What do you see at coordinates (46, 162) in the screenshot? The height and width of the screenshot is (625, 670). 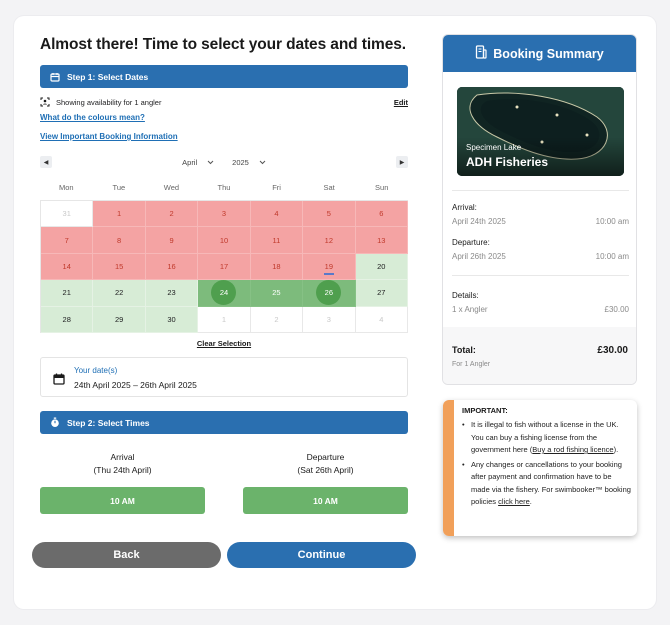 I see `prev-month-button: ◀` at bounding box center [46, 162].